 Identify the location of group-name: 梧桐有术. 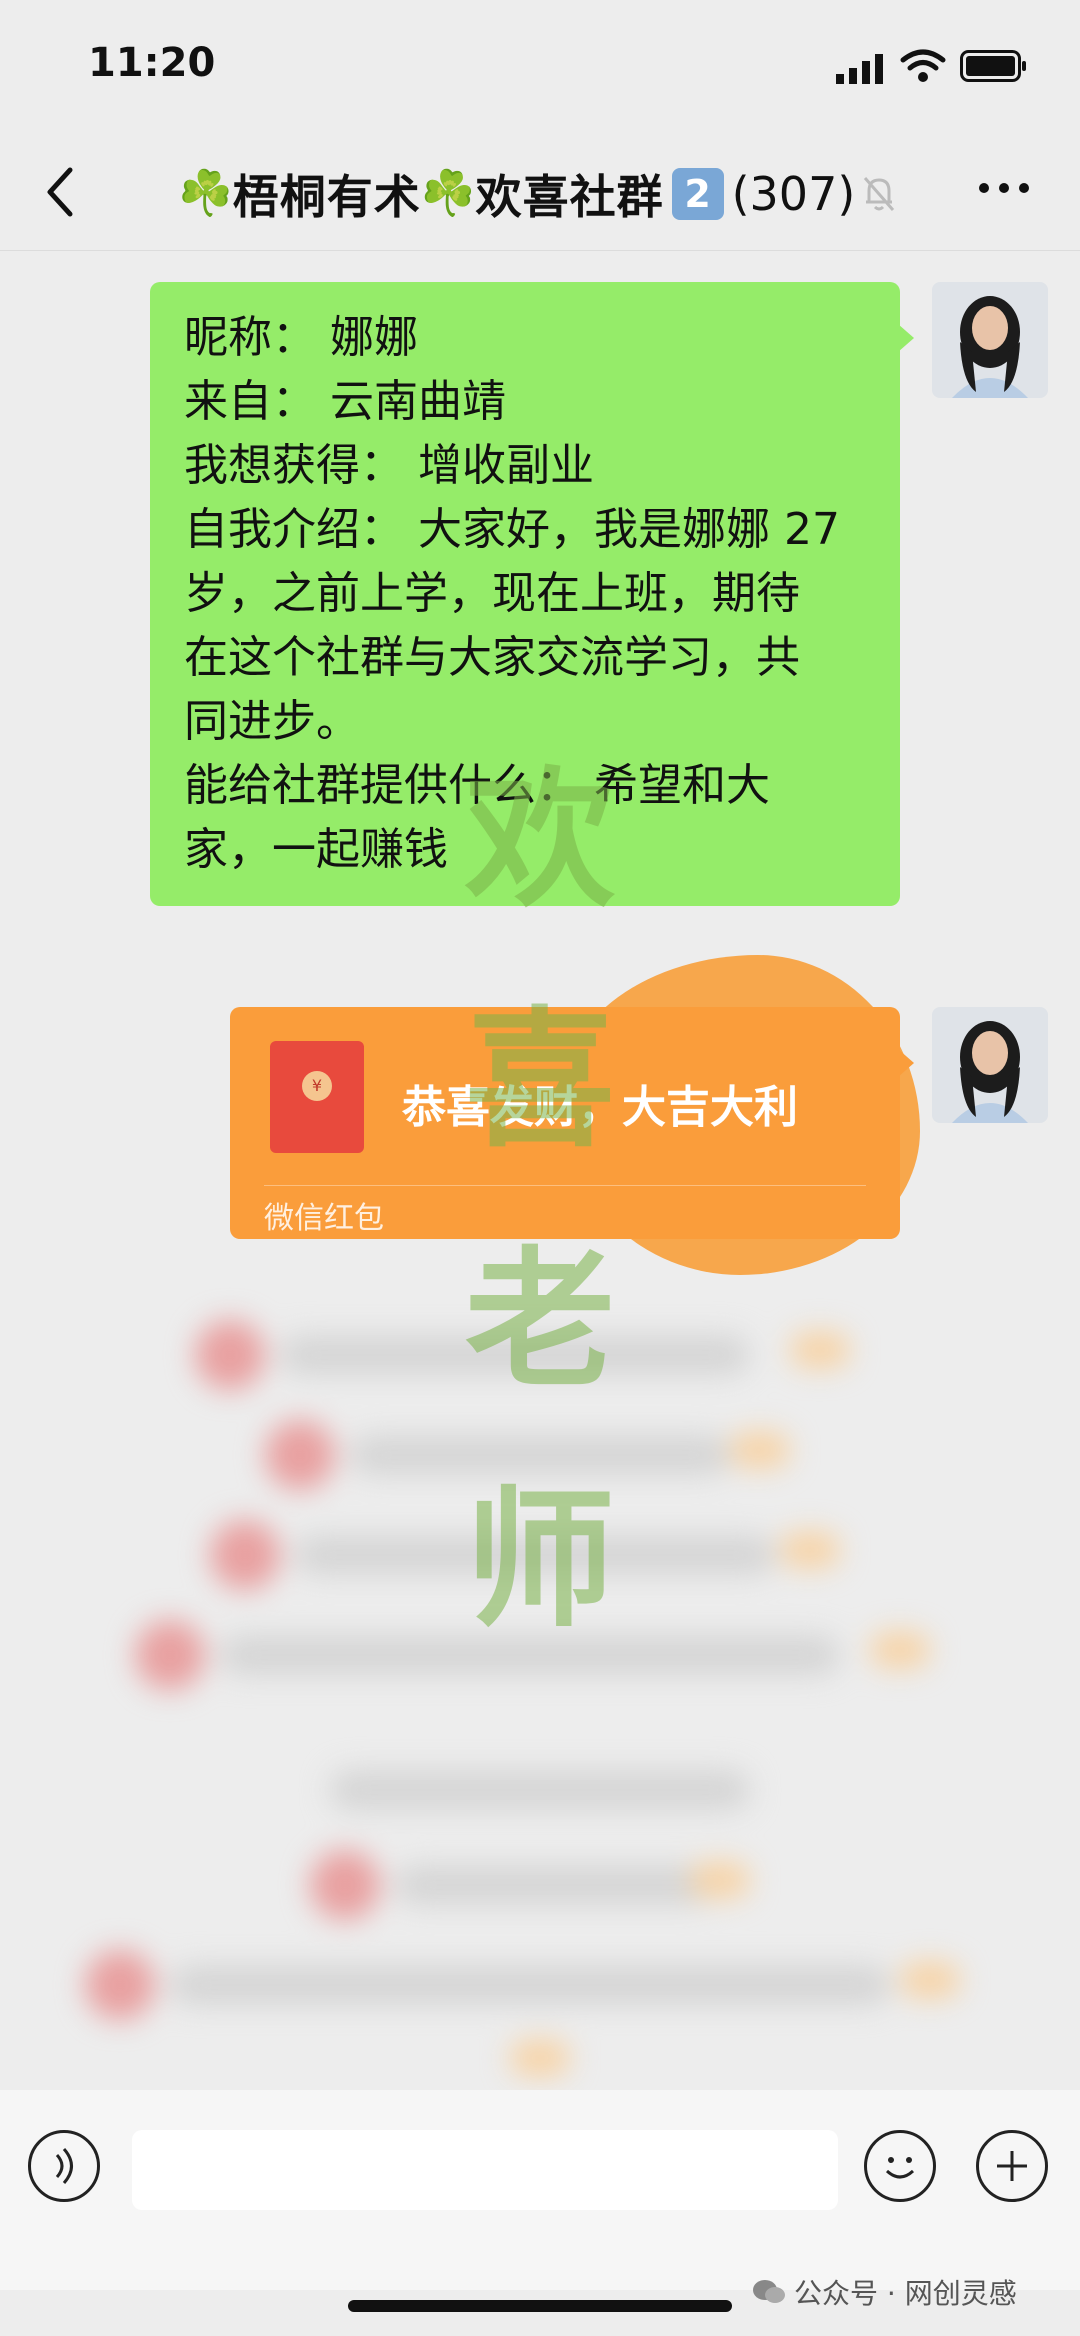
(326, 197).